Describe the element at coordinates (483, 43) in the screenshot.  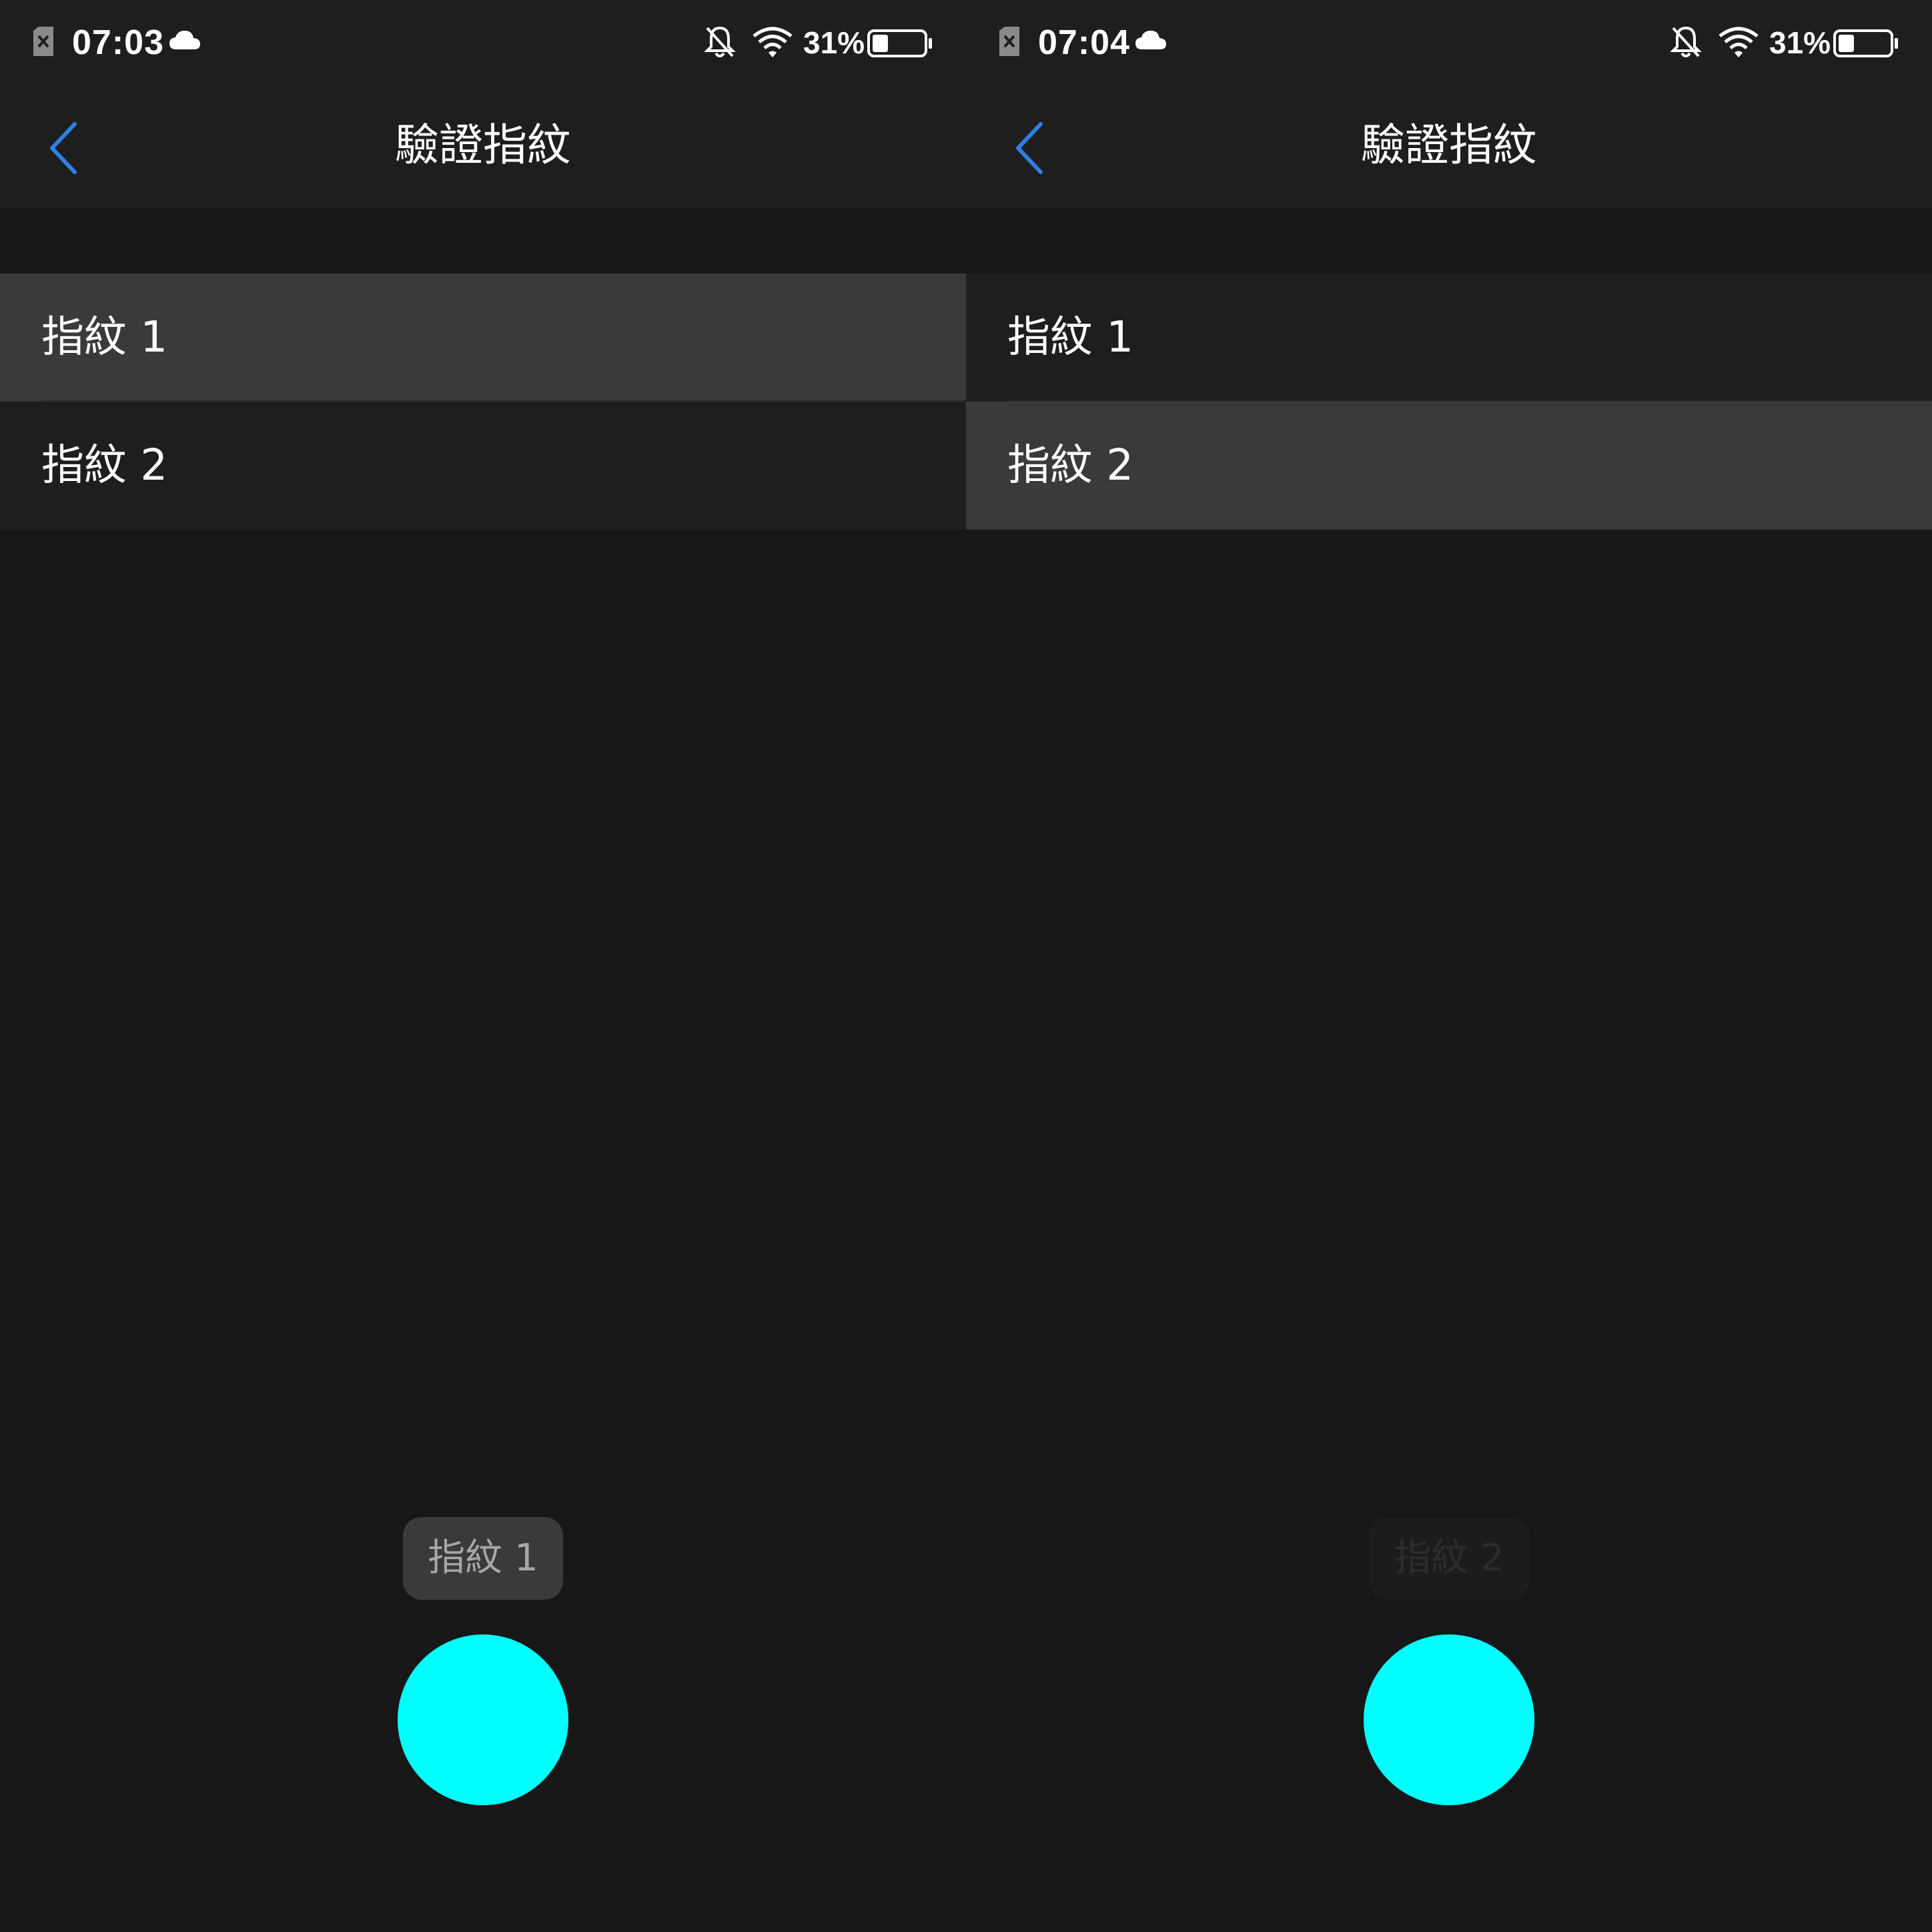
I see `status-bar: 07:03 31%` at that location.